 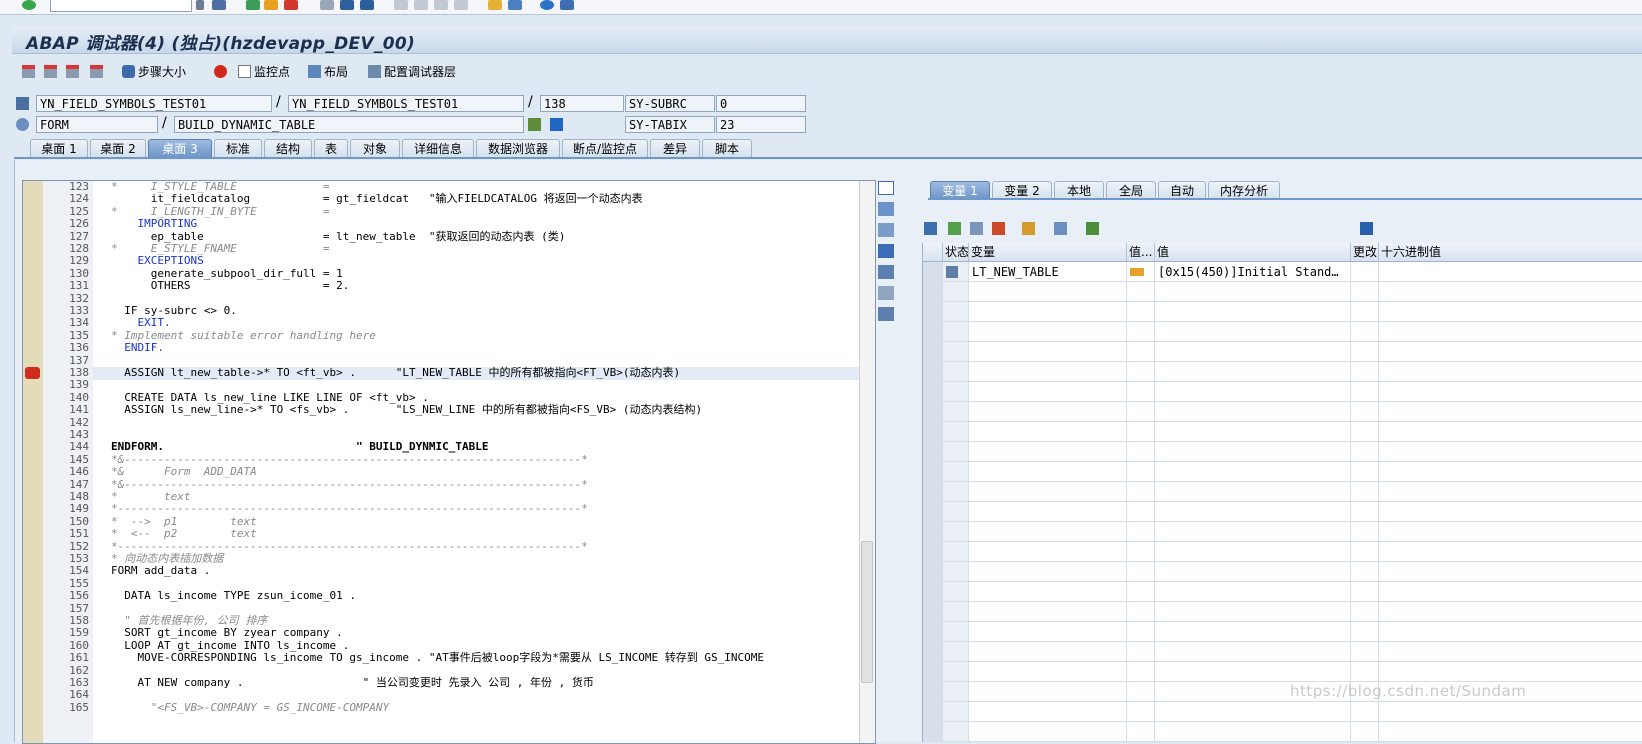 I want to click on code-line: DATA ls_income TYPE zsun_icome_01 ., so click(x=233, y=595).